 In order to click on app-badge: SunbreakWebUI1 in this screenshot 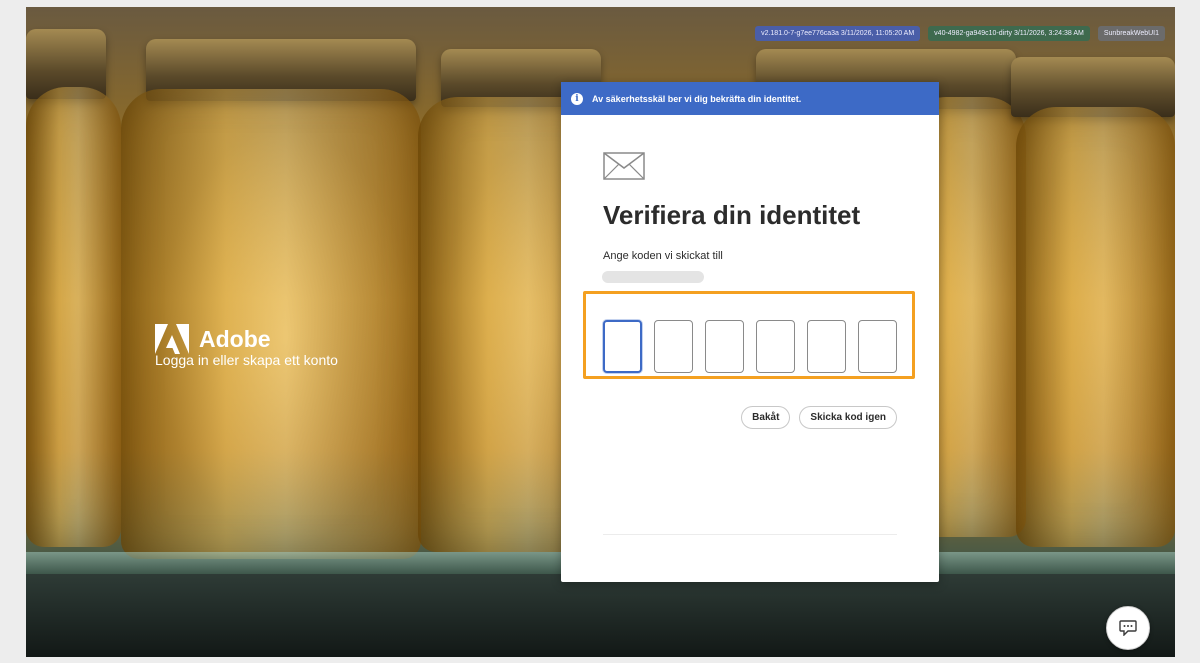, I will do `click(1131, 33)`.